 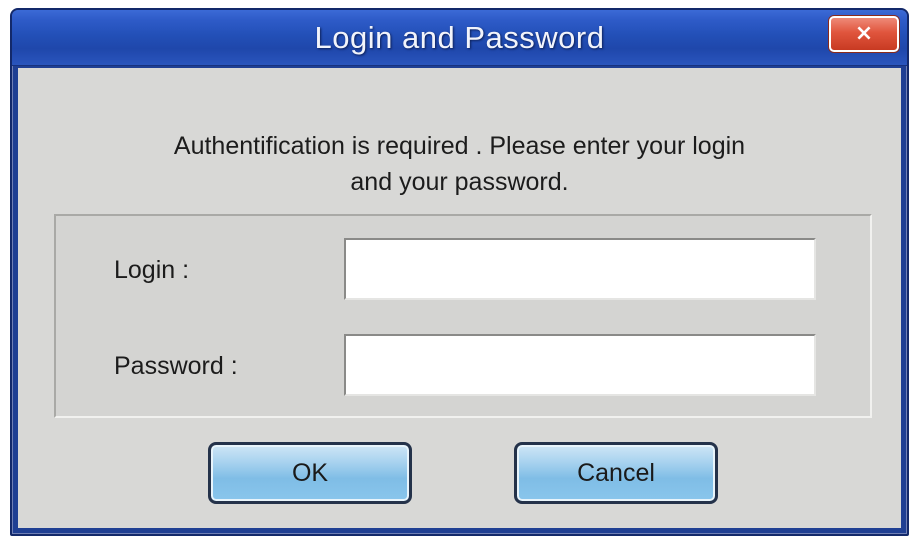 What do you see at coordinates (580, 269) in the screenshot?
I see `login-input` at bounding box center [580, 269].